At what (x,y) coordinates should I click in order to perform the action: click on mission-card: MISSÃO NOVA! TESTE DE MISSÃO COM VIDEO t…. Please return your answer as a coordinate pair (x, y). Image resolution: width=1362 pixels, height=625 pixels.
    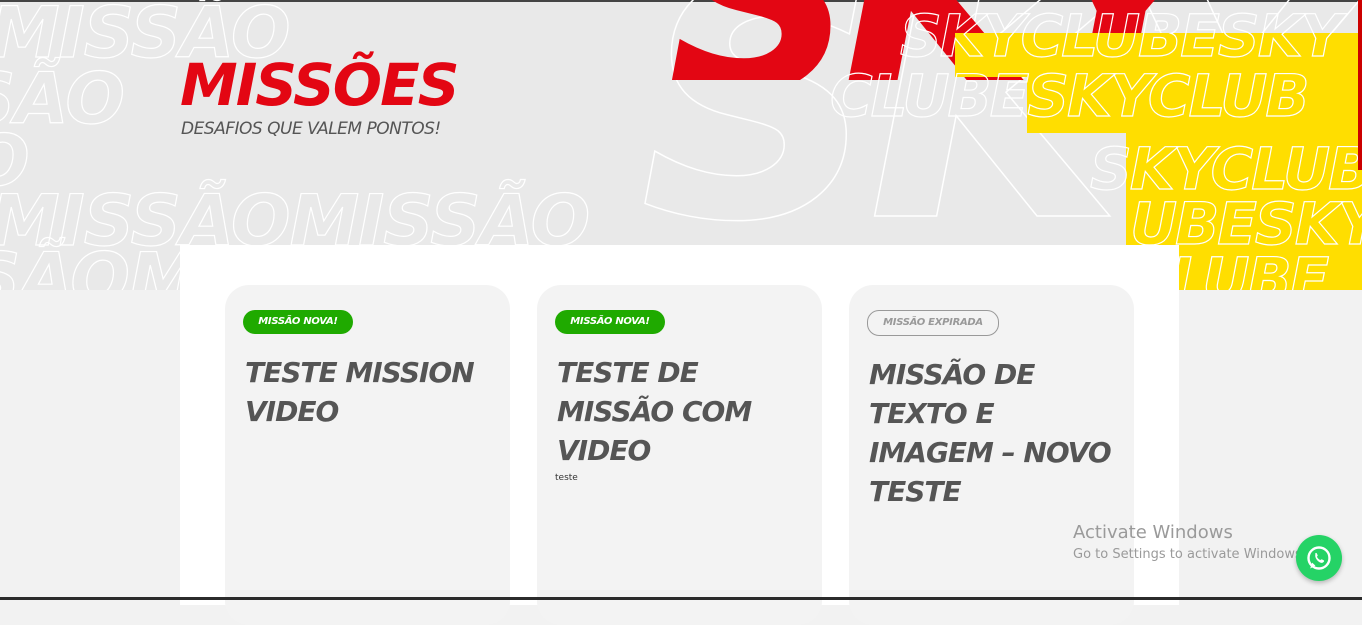
    Looking at the image, I should click on (679, 455).